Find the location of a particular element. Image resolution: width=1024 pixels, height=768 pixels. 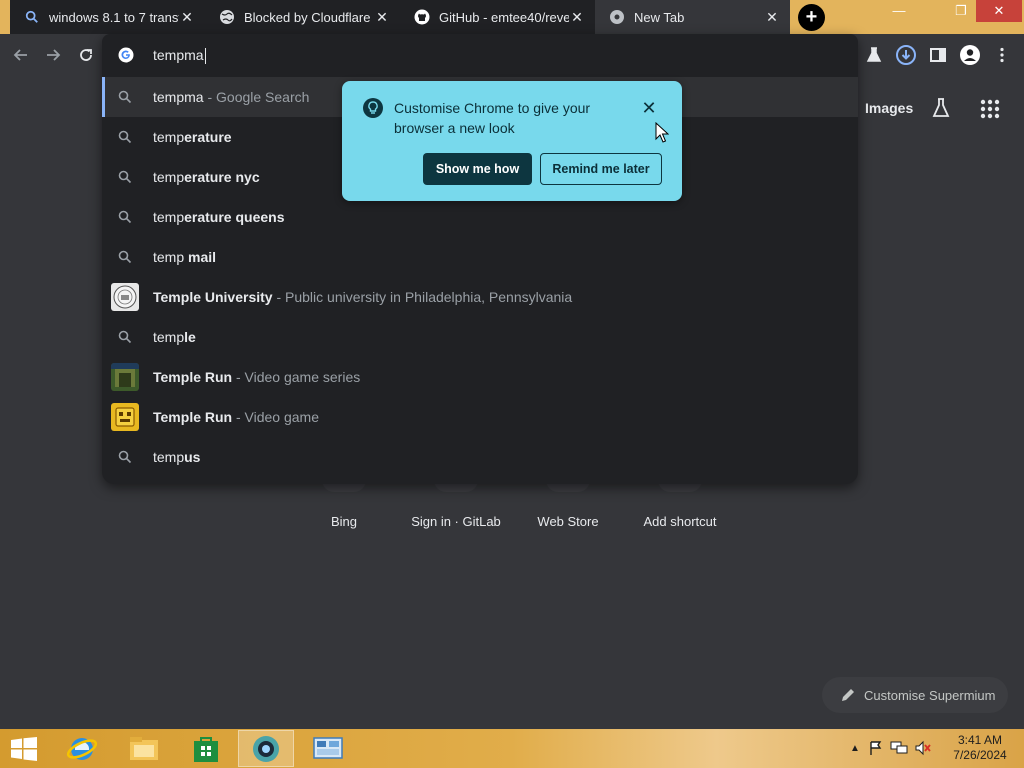

internet-explorer-taskbar is located at coordinates (82, 748).